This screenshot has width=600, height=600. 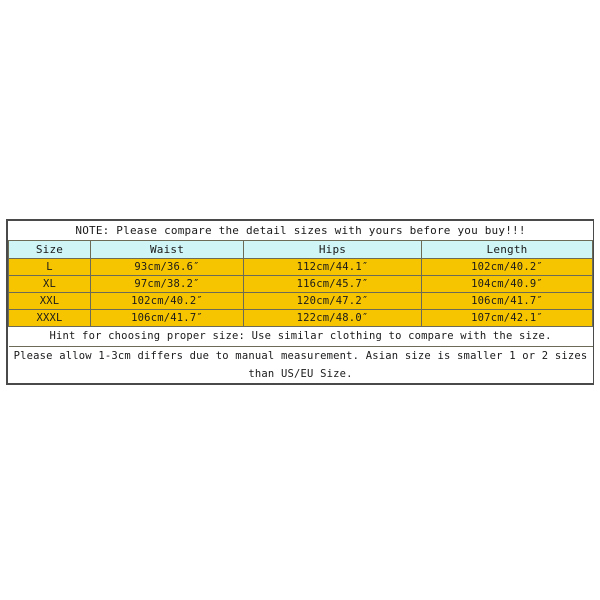 I want to click on table-row: XXL 102cm/40.2″ 120cm/47.2″ 106cm/41.7″, so click(x=301, y=301).